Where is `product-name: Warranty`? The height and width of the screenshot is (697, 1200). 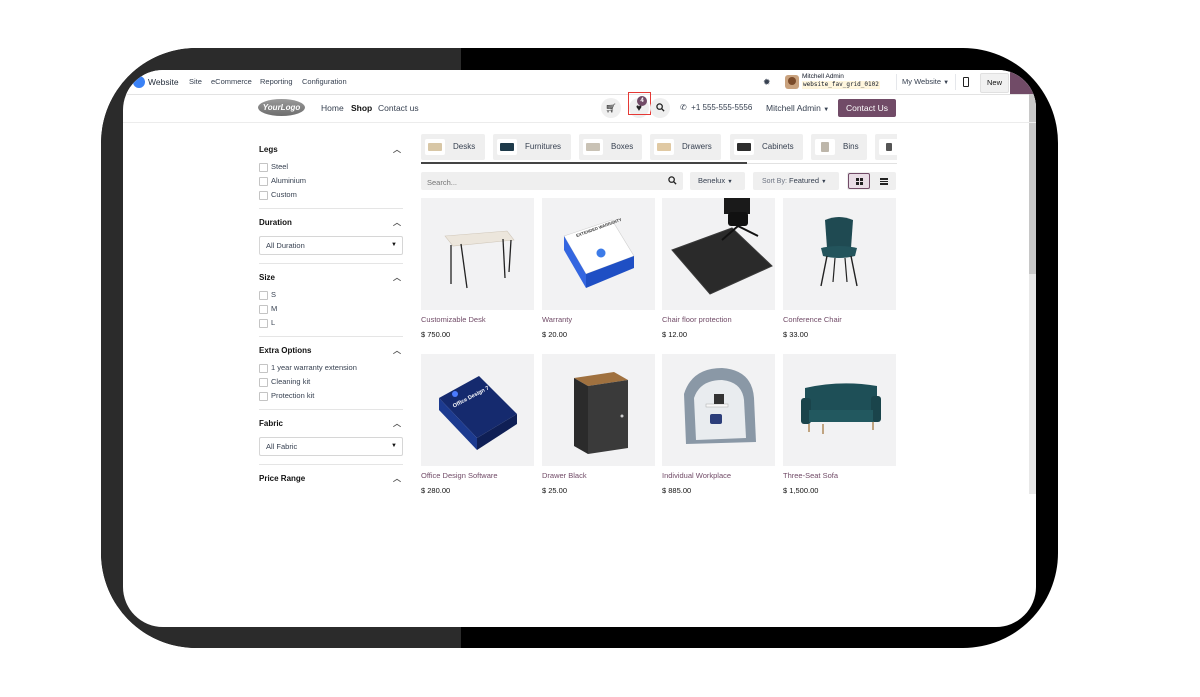 product-name: Warranty is located at coordinates (598, 320).